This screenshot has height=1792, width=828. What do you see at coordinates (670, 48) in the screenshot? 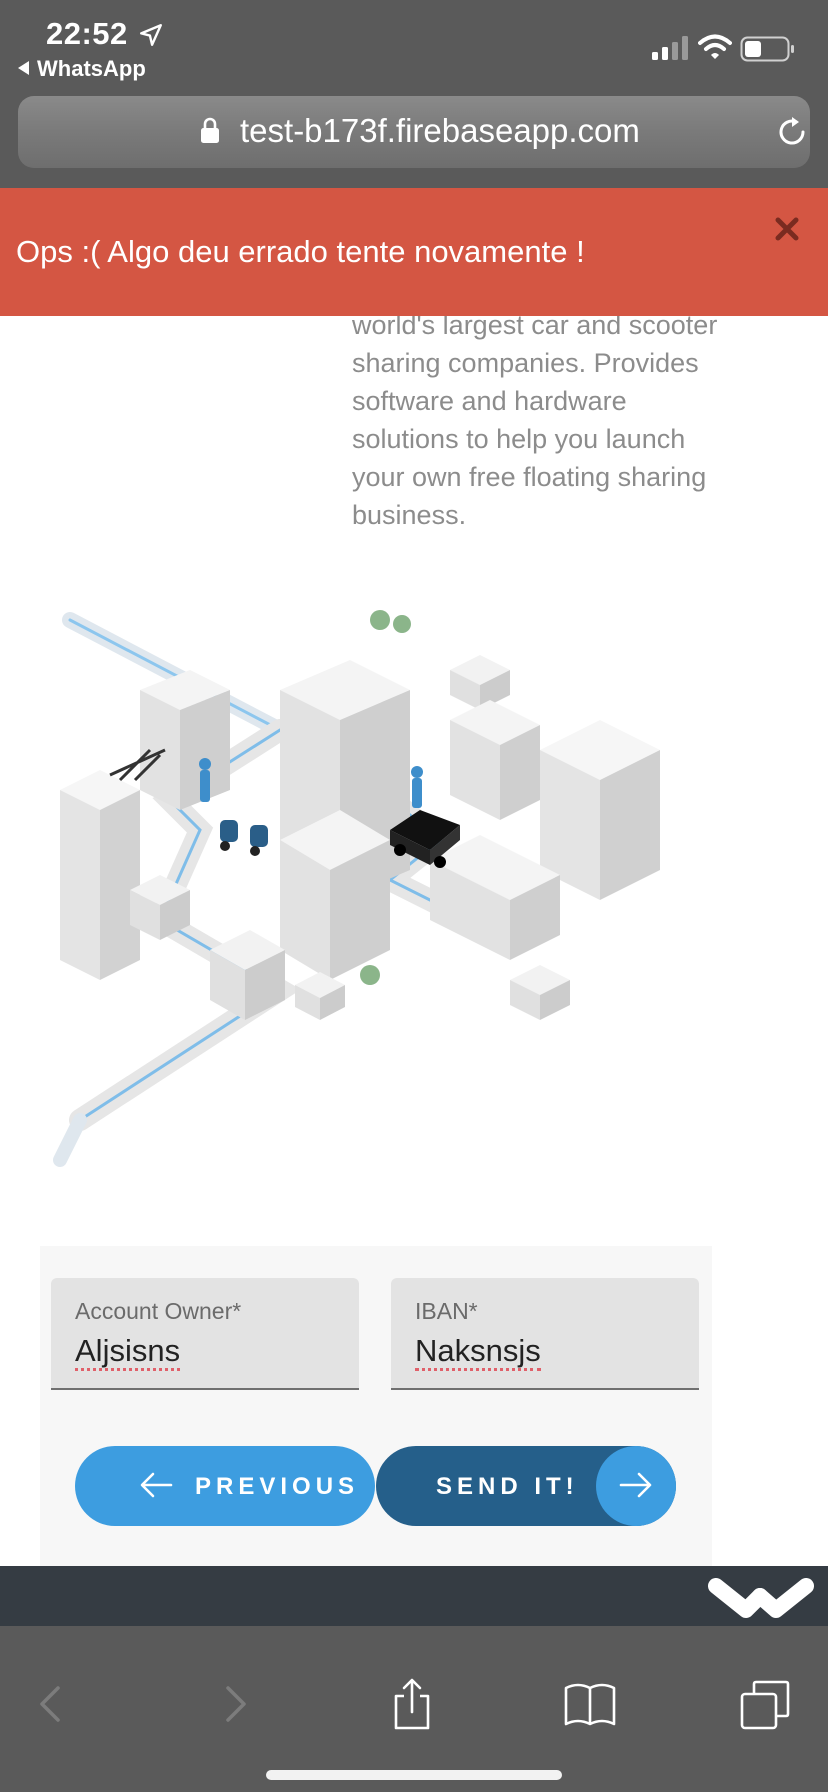
I see `cellular-signal-icon` at bounding box center [670, 48].